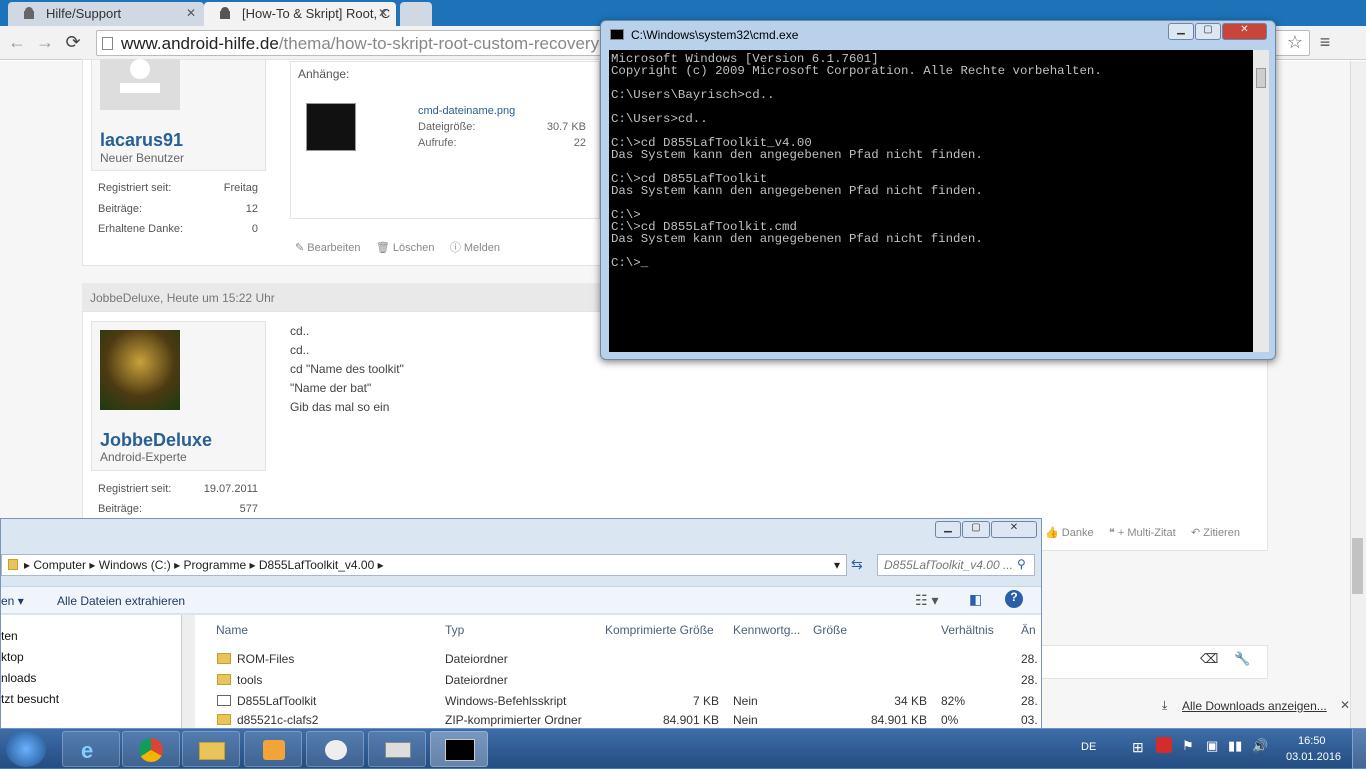 The height and width of the screenshot is (769, 1366). What do you see at coordinates (178, 489) in the screenshot?
I see `user-stat: Registriert seit: 19.07.2011` at bounding box center [178, 489].